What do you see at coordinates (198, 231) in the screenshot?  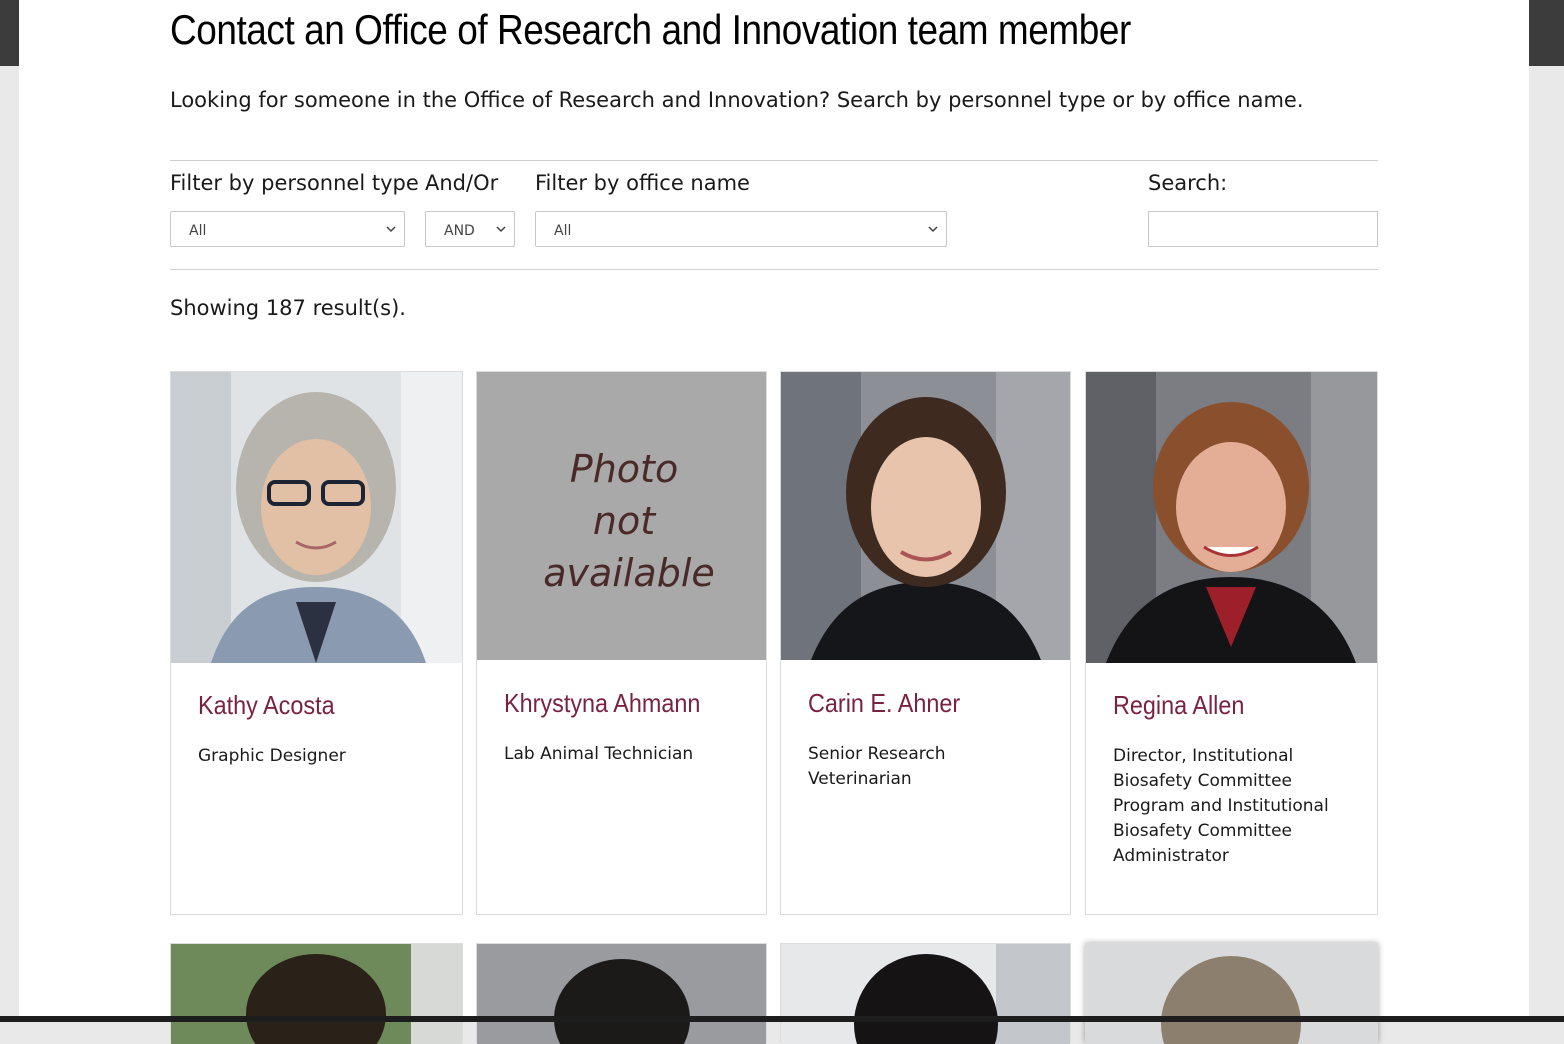 I see `personnel-type-value: All` at bounding box center [198, 231].